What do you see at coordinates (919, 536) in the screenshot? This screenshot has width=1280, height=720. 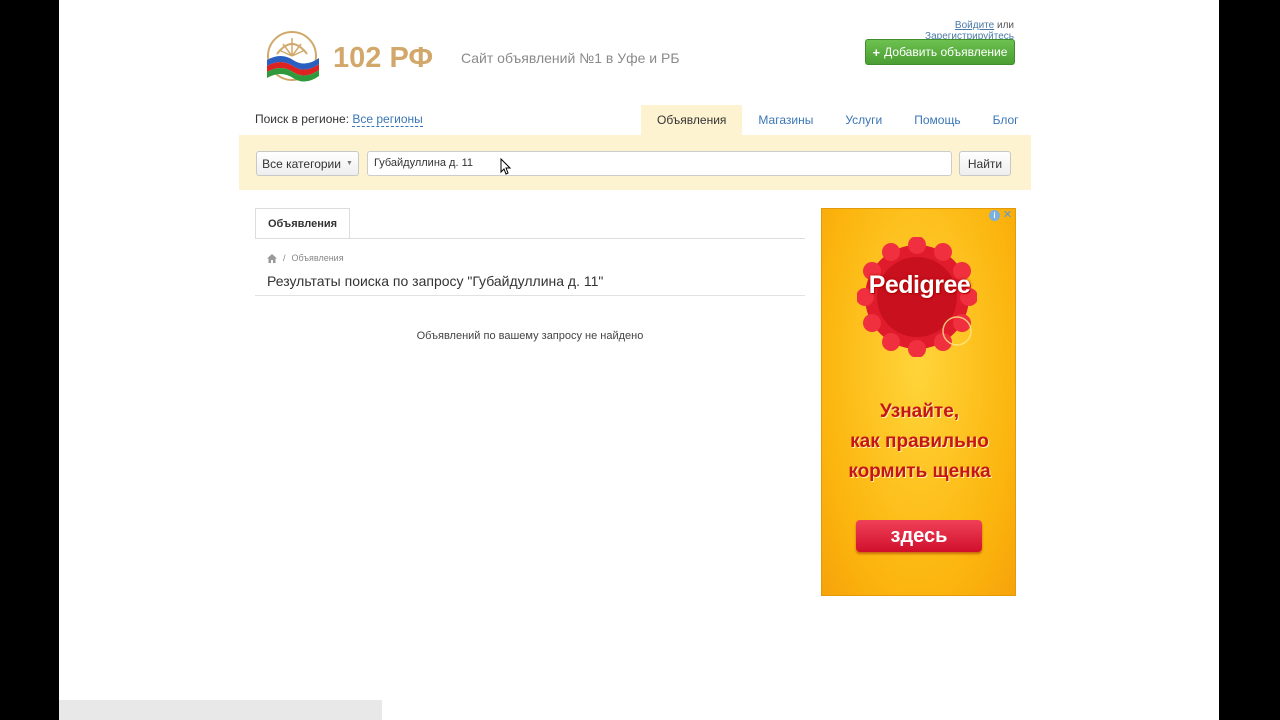 I see `ad-cta-button: здесь` at bounding box center [919, 536].